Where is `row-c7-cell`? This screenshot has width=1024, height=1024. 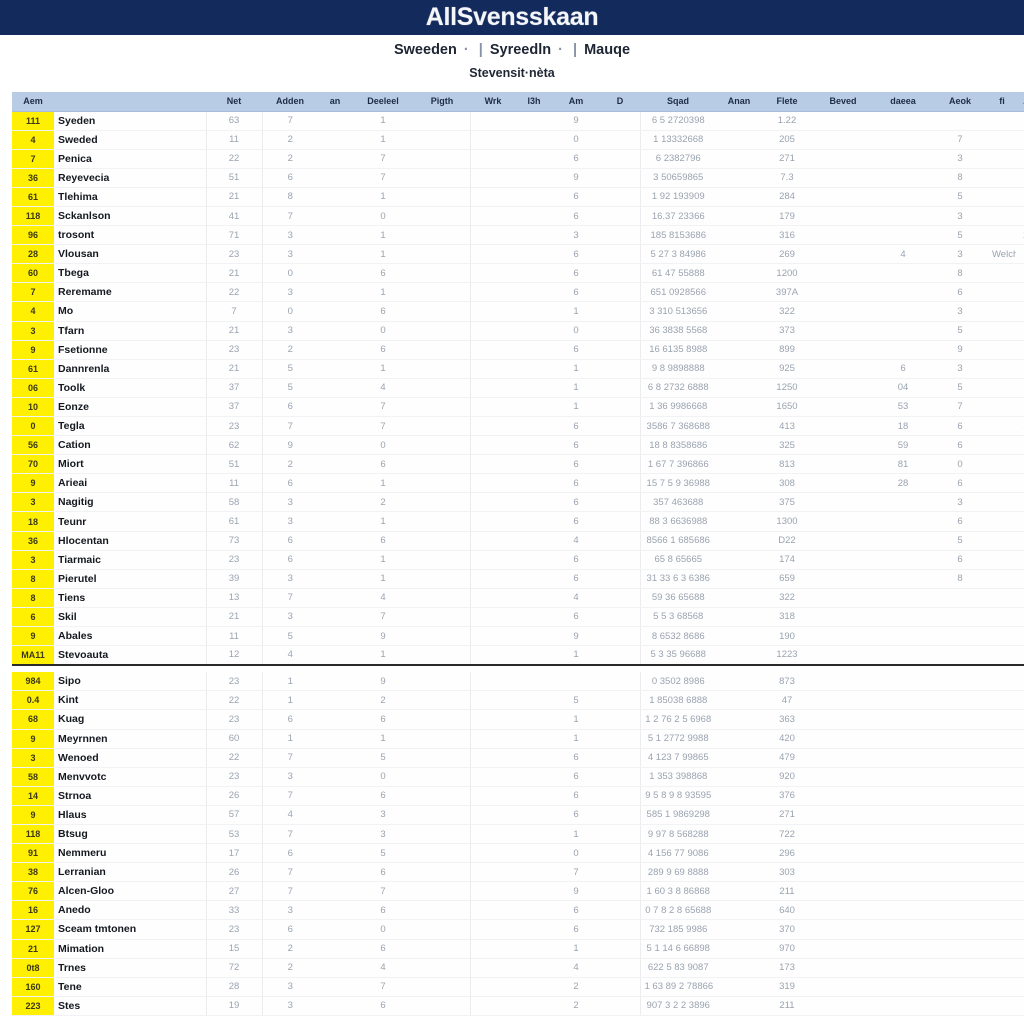 row-c7-cell is located at coordinates (534, 681).